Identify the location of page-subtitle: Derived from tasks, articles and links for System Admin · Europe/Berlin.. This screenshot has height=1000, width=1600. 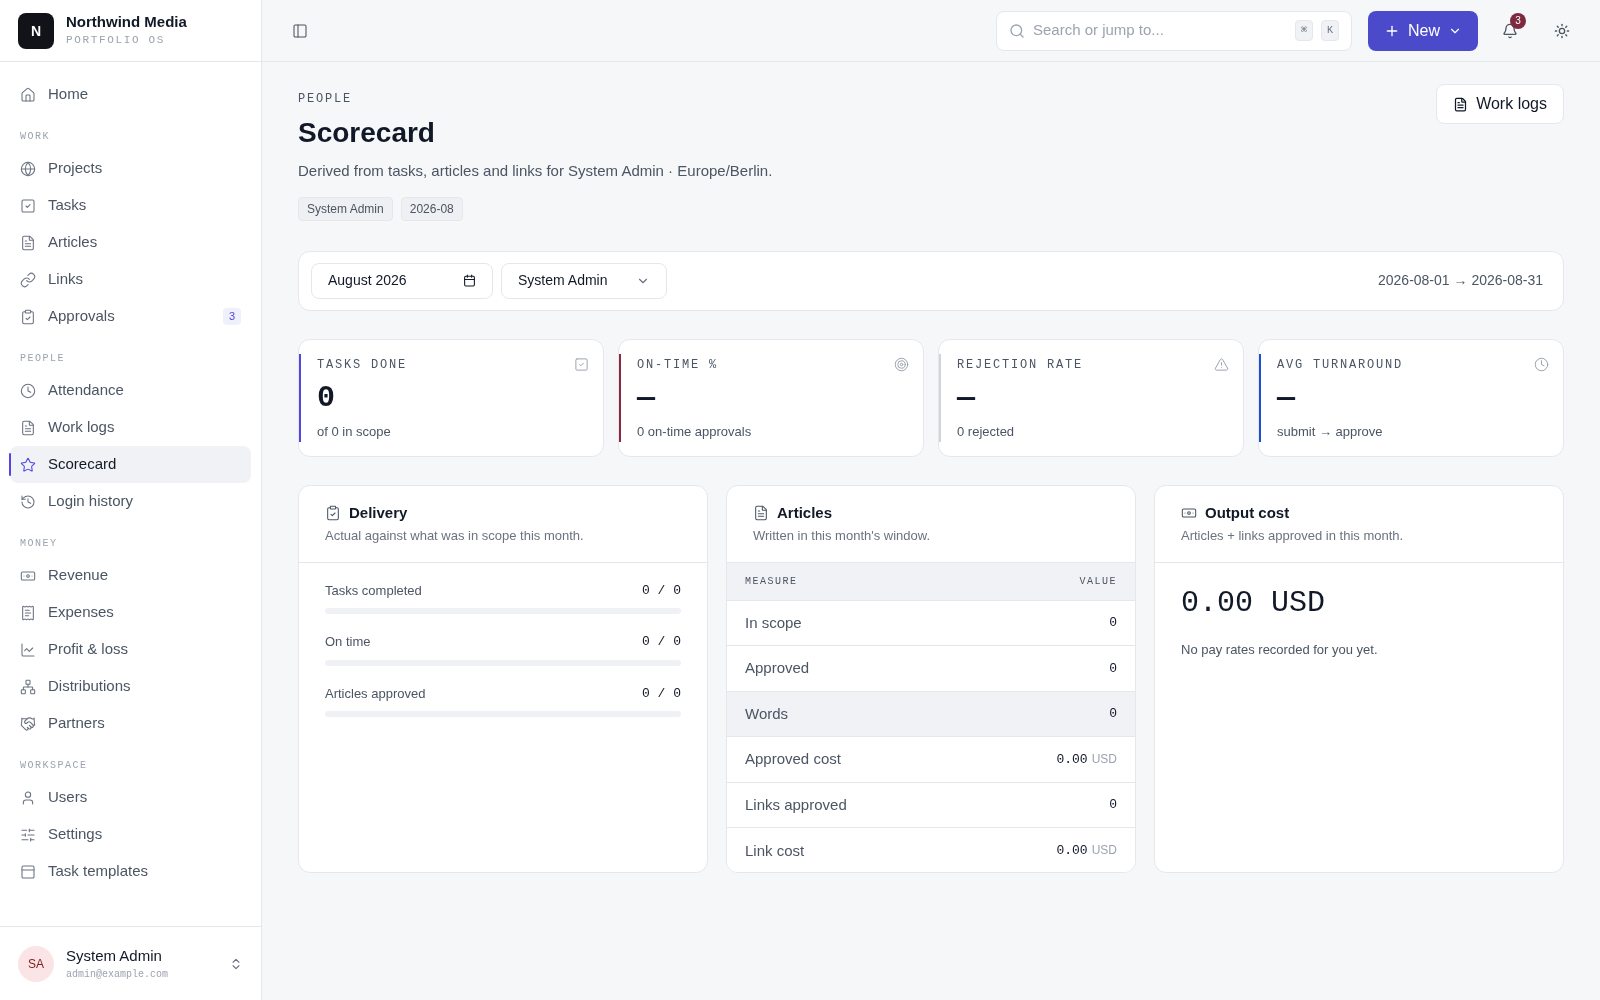
(535, 171).